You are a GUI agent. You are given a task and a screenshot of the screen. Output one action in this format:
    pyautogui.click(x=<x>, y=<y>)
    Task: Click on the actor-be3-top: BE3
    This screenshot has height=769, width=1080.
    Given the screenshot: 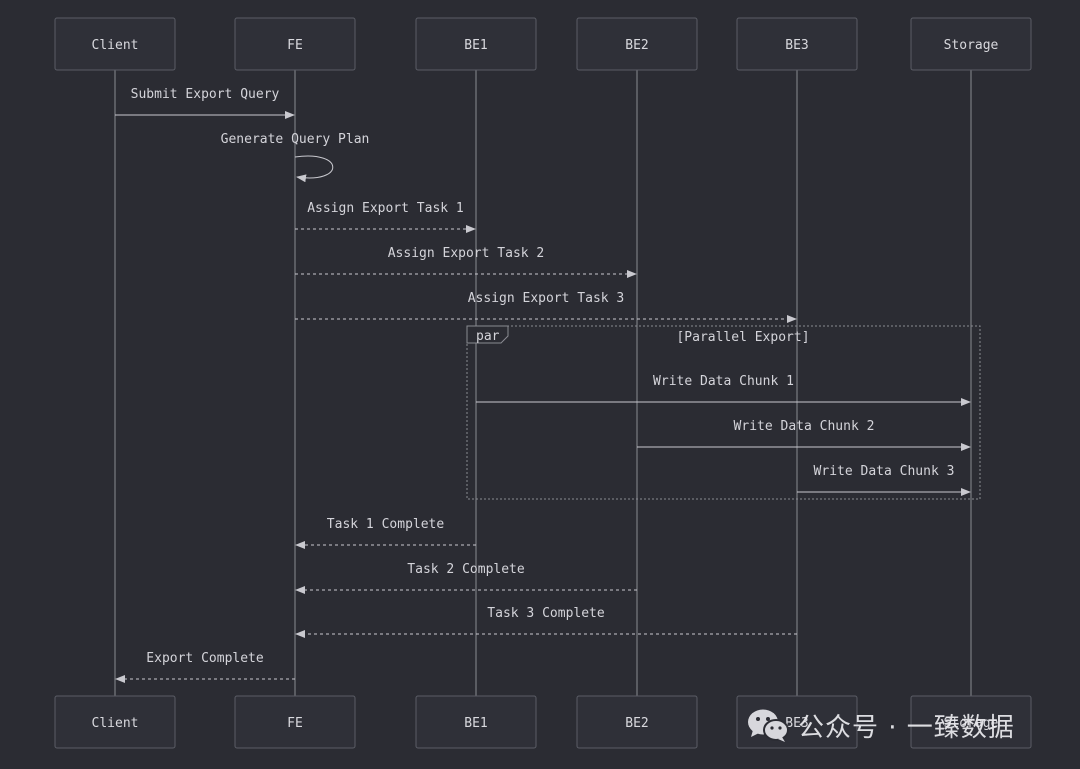 What is the action you would take?
    pyautogui.click(x=797, y=44)
    